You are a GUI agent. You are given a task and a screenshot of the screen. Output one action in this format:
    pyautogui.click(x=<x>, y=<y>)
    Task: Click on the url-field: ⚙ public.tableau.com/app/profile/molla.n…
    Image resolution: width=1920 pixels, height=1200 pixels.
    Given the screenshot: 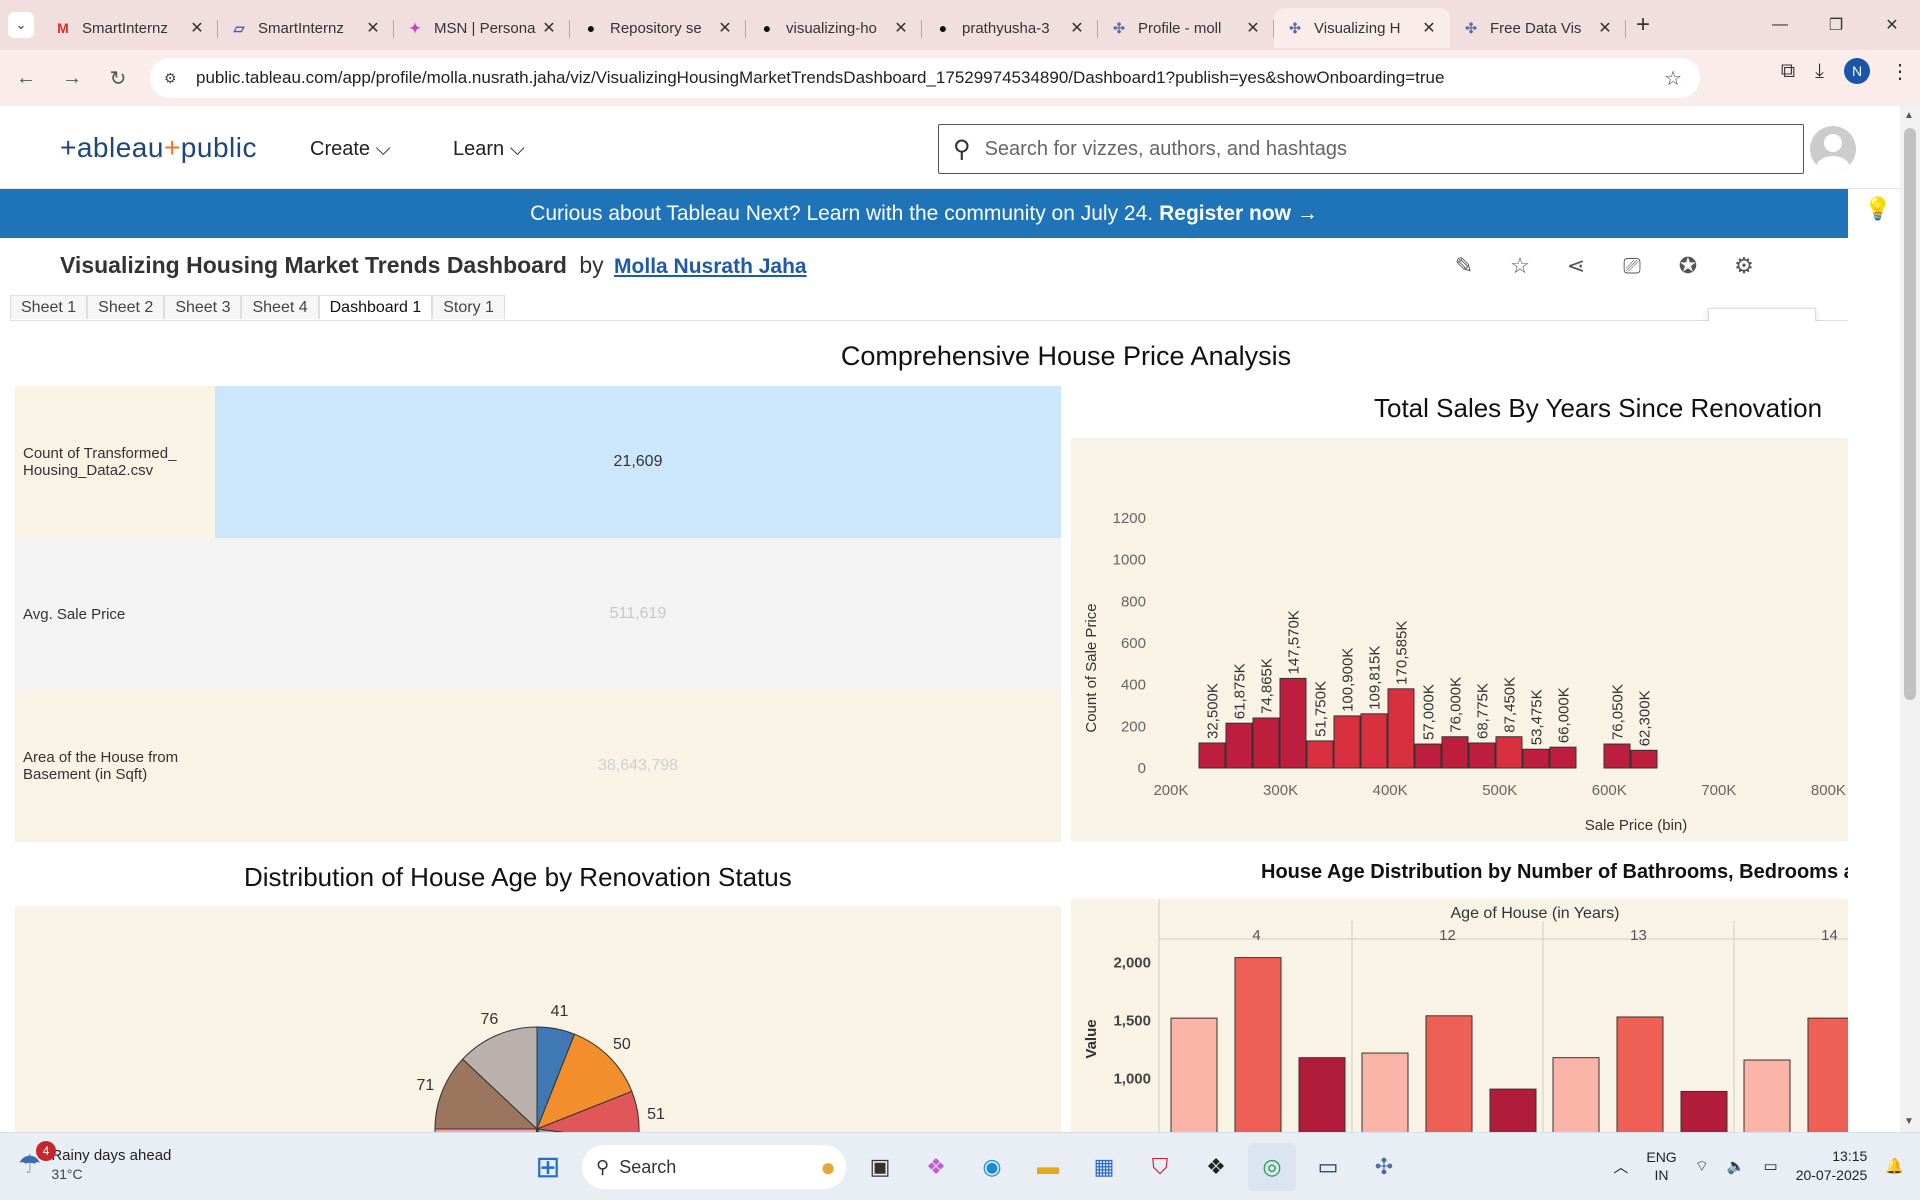 What is the action you would take?
    pyautogui.click(x=925, y=78)
    